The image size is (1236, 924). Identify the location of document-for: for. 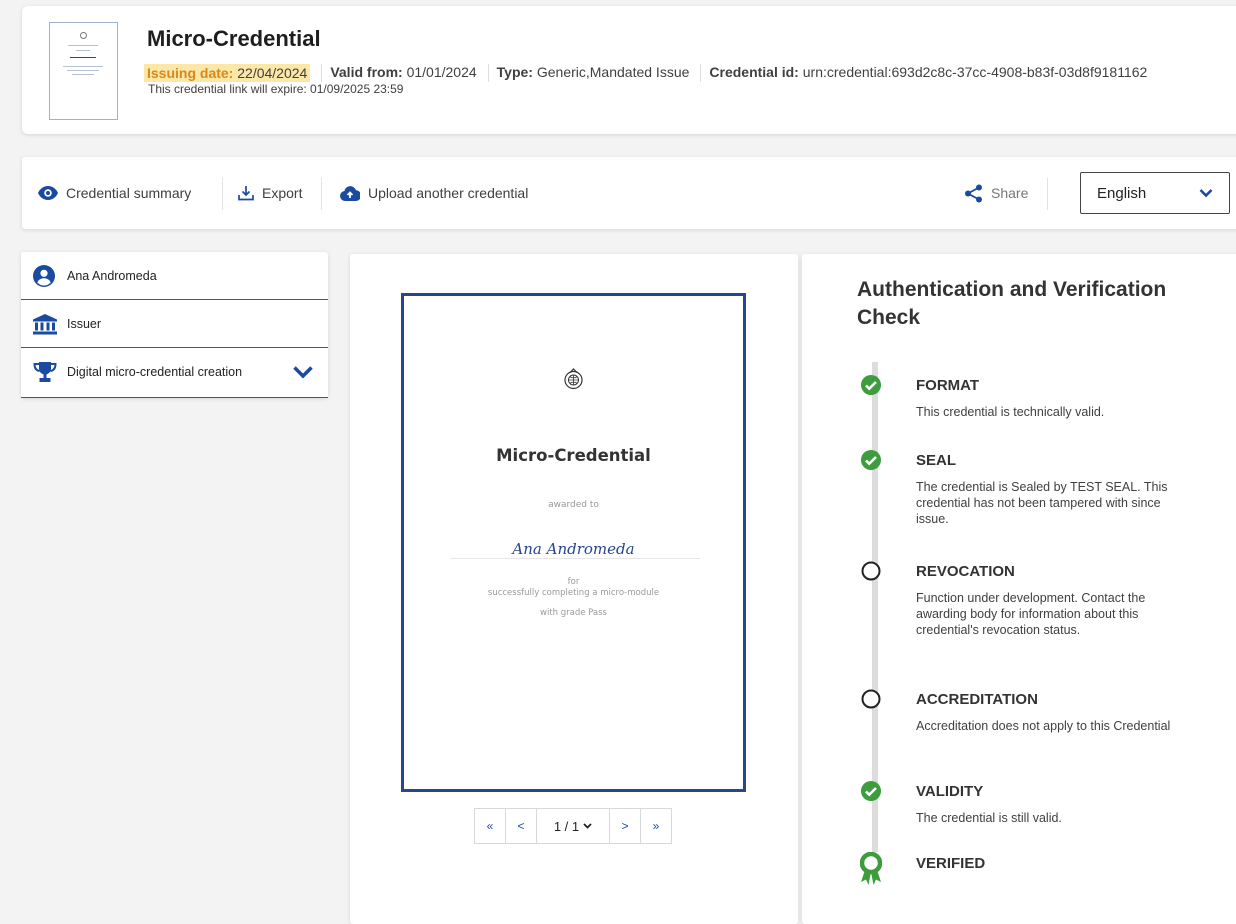
(573, 582).